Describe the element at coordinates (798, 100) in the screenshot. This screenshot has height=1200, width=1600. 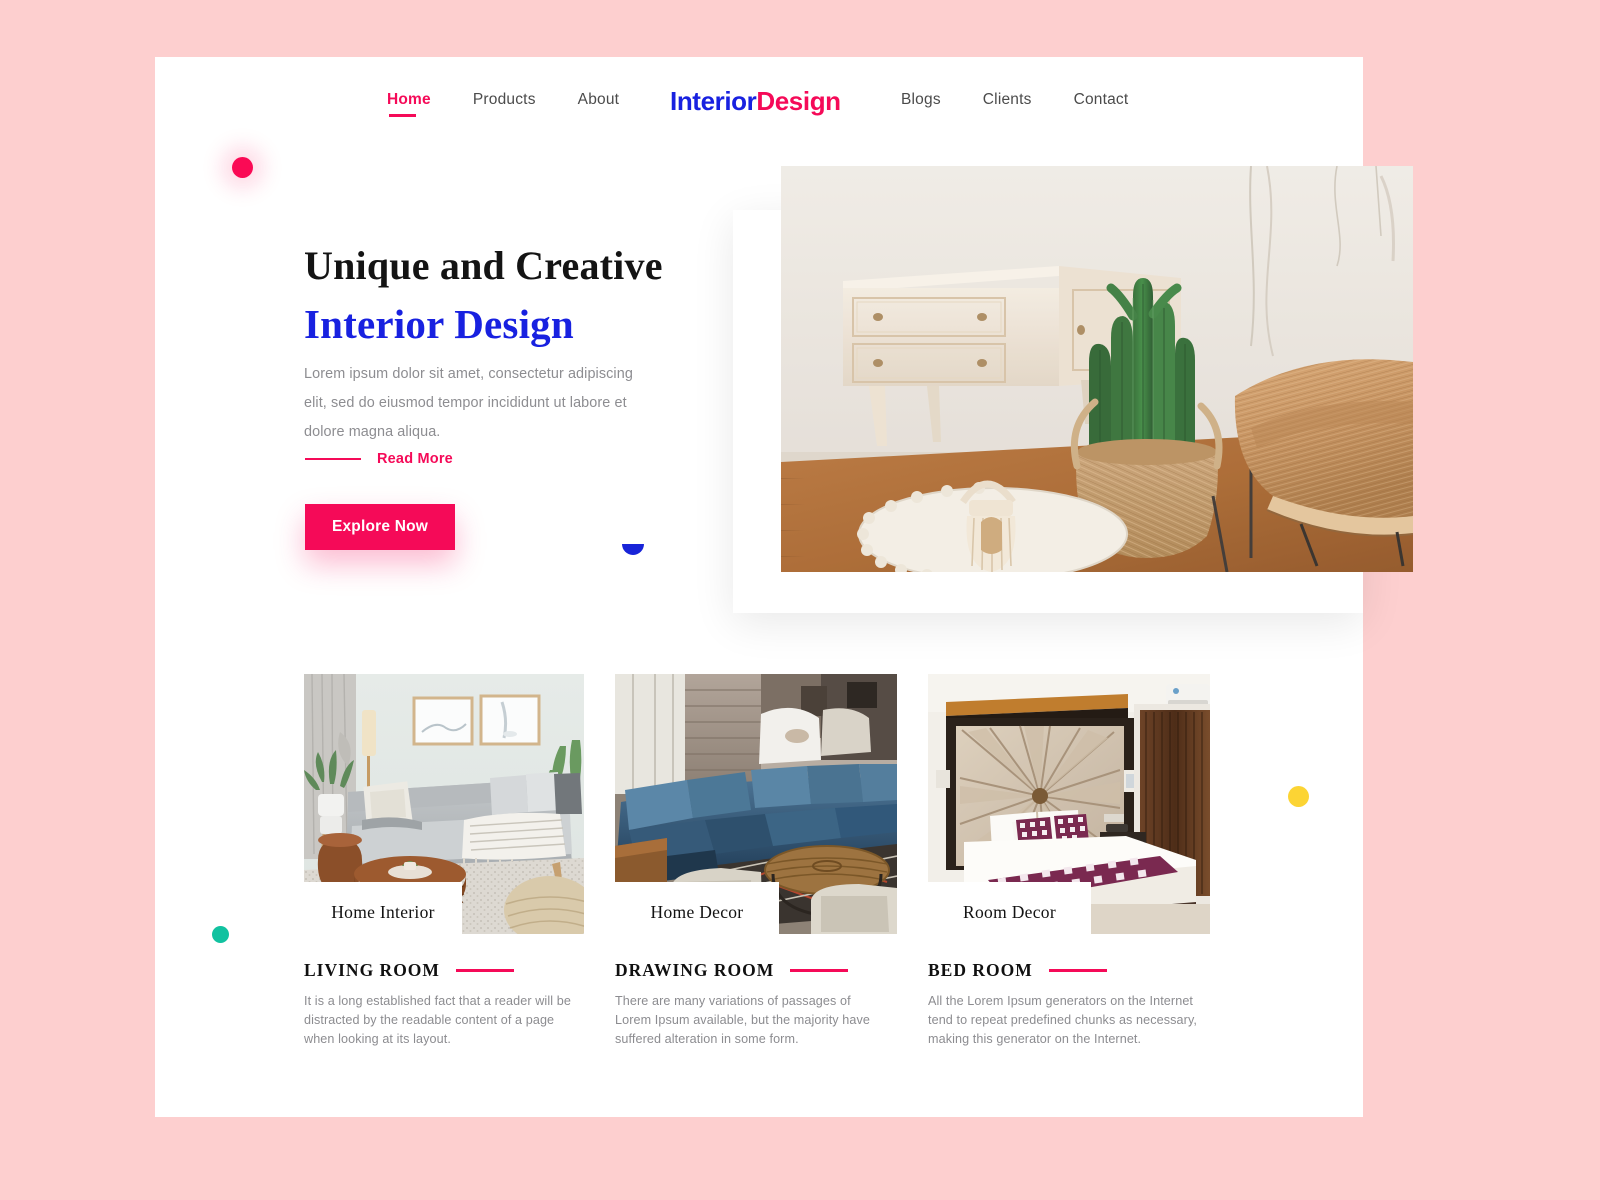
I see `brand-part-design: Design` at that location.